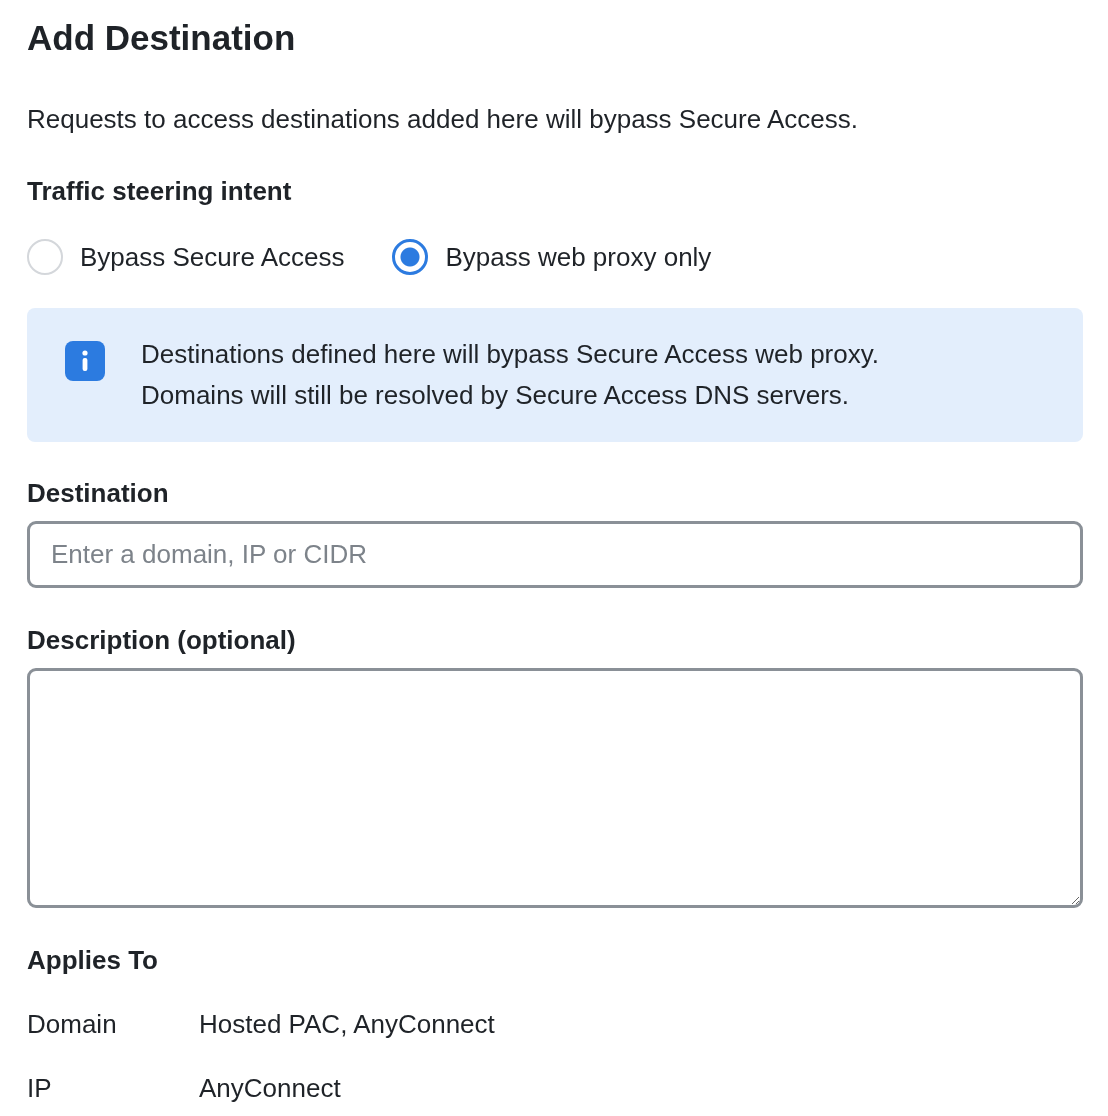 This screenshot has height=1116, width=1108. I want to click on destination-input: Enter a domain, IP or CIDR, so click(555, 554).